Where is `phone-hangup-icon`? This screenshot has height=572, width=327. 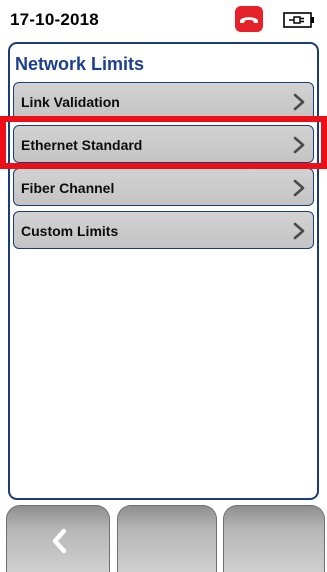
phone-hangup-icon is located at coordinates (249, 19).